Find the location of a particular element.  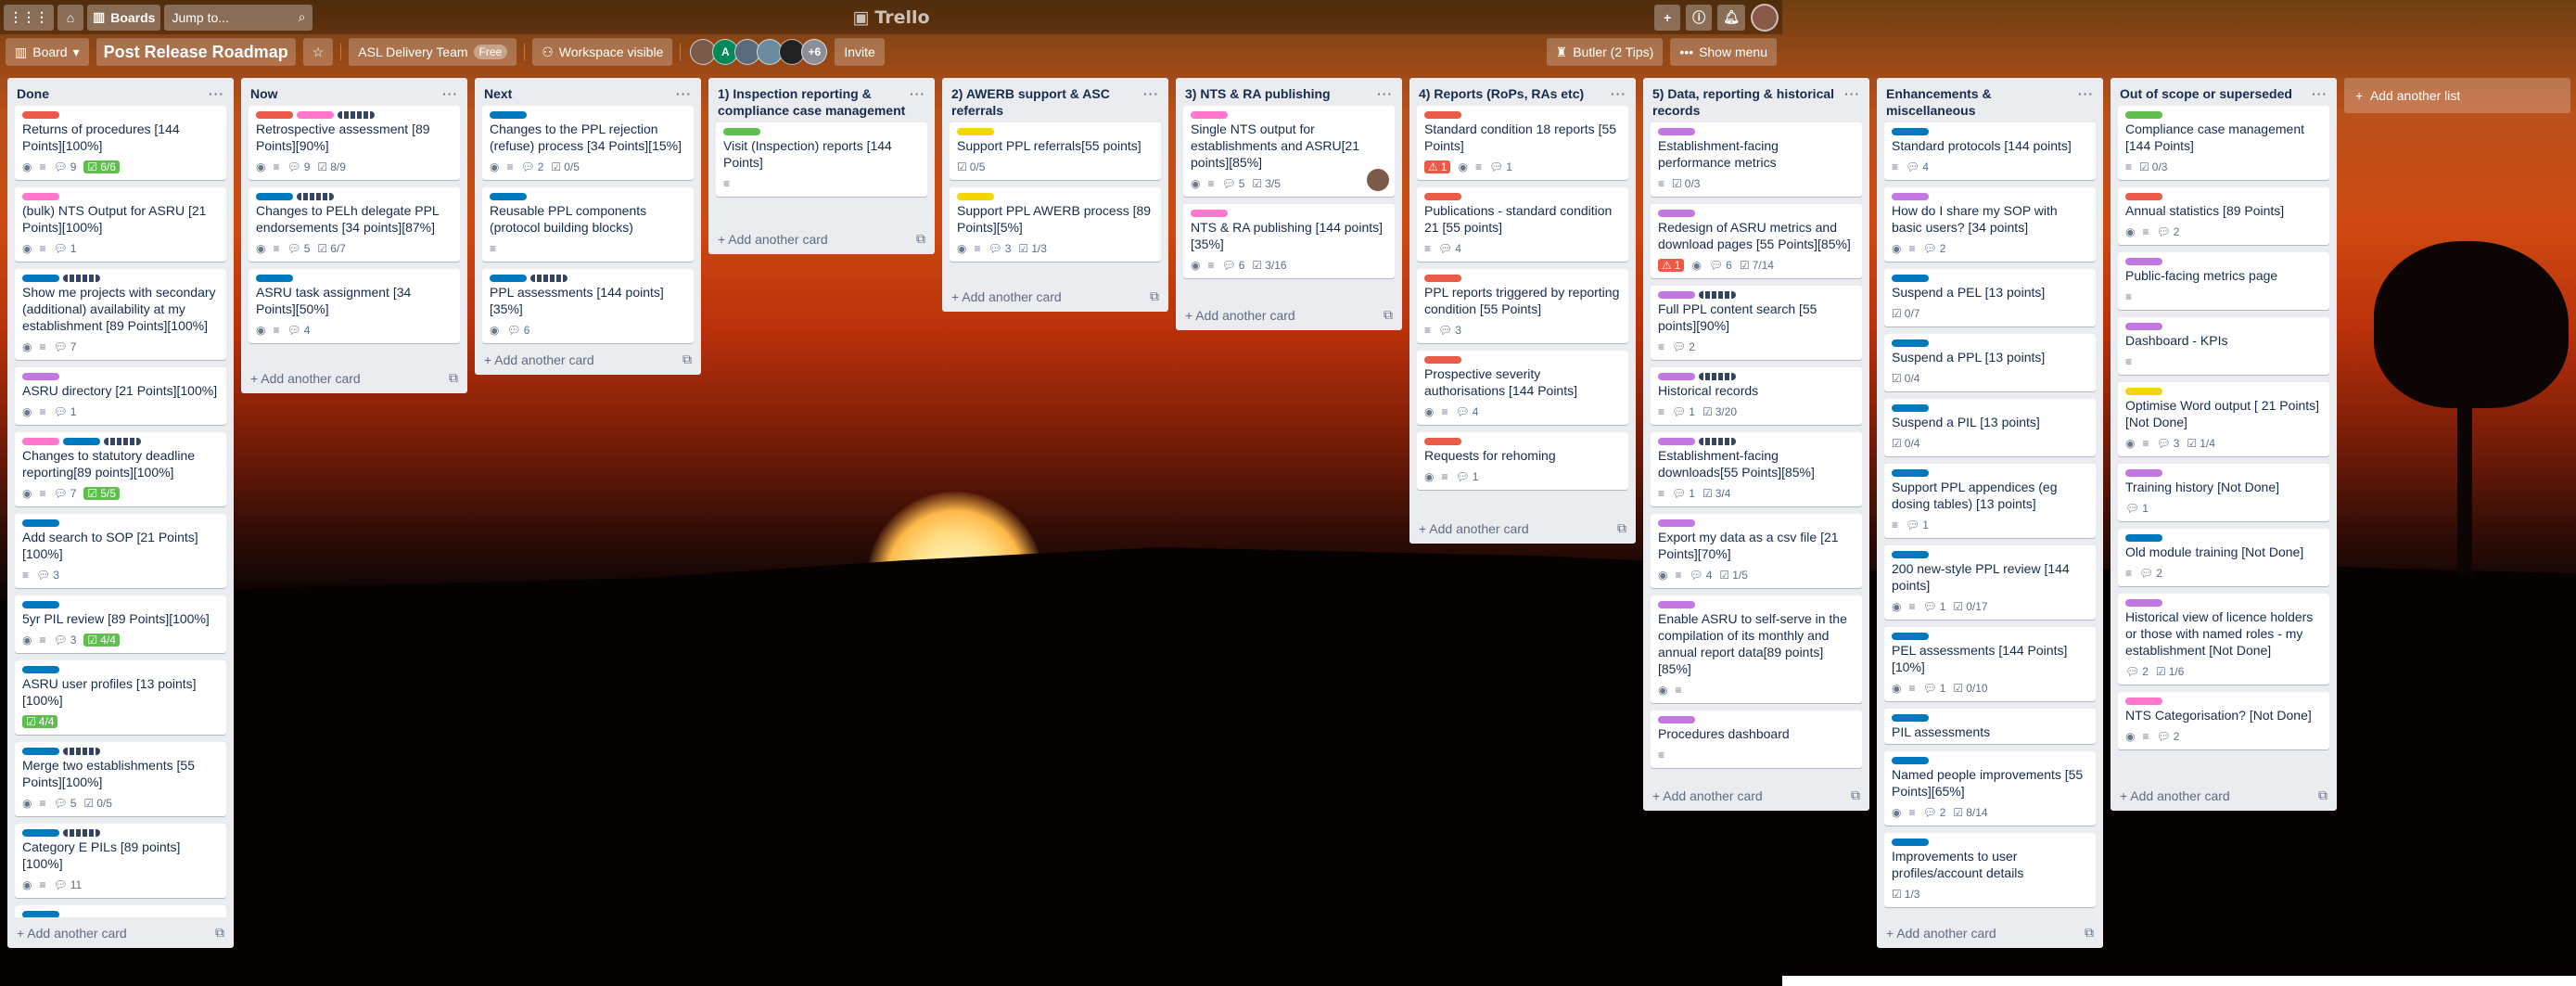

invite-button: Invite is located at coordinates (860, 52).